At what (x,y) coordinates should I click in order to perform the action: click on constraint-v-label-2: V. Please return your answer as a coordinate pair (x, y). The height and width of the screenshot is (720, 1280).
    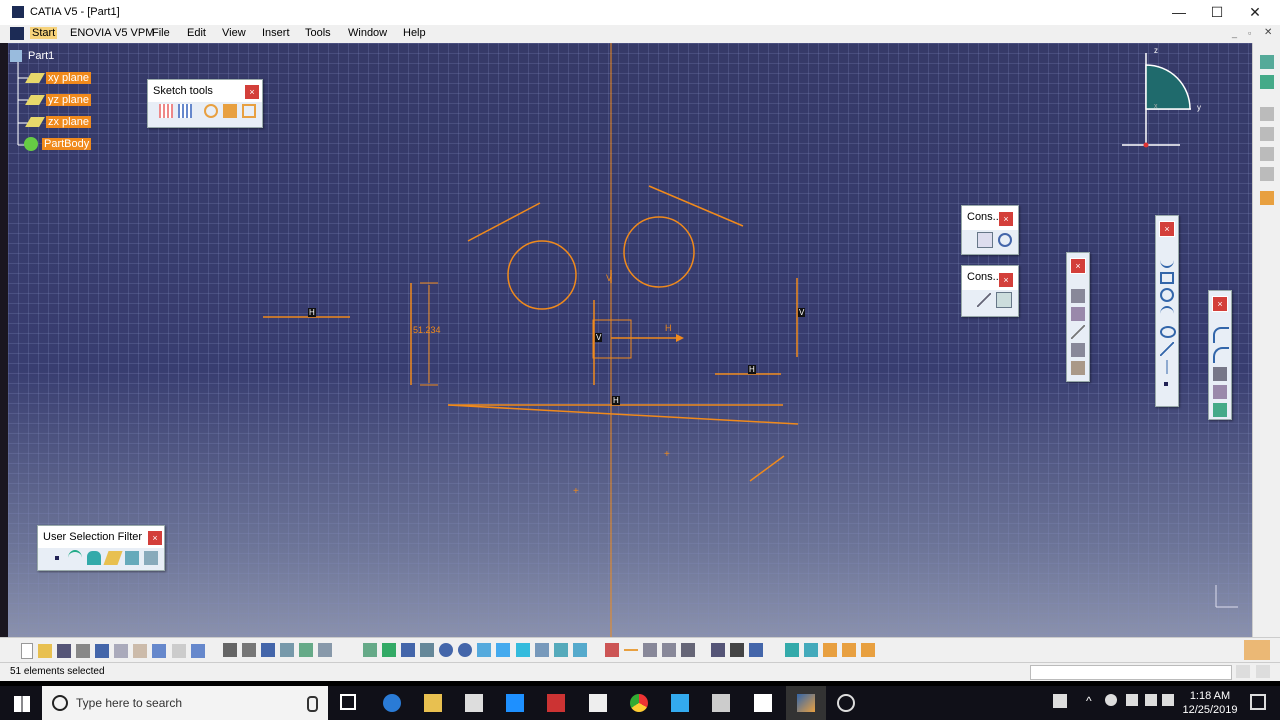
    Looking at the image, I should click on (599, 337).